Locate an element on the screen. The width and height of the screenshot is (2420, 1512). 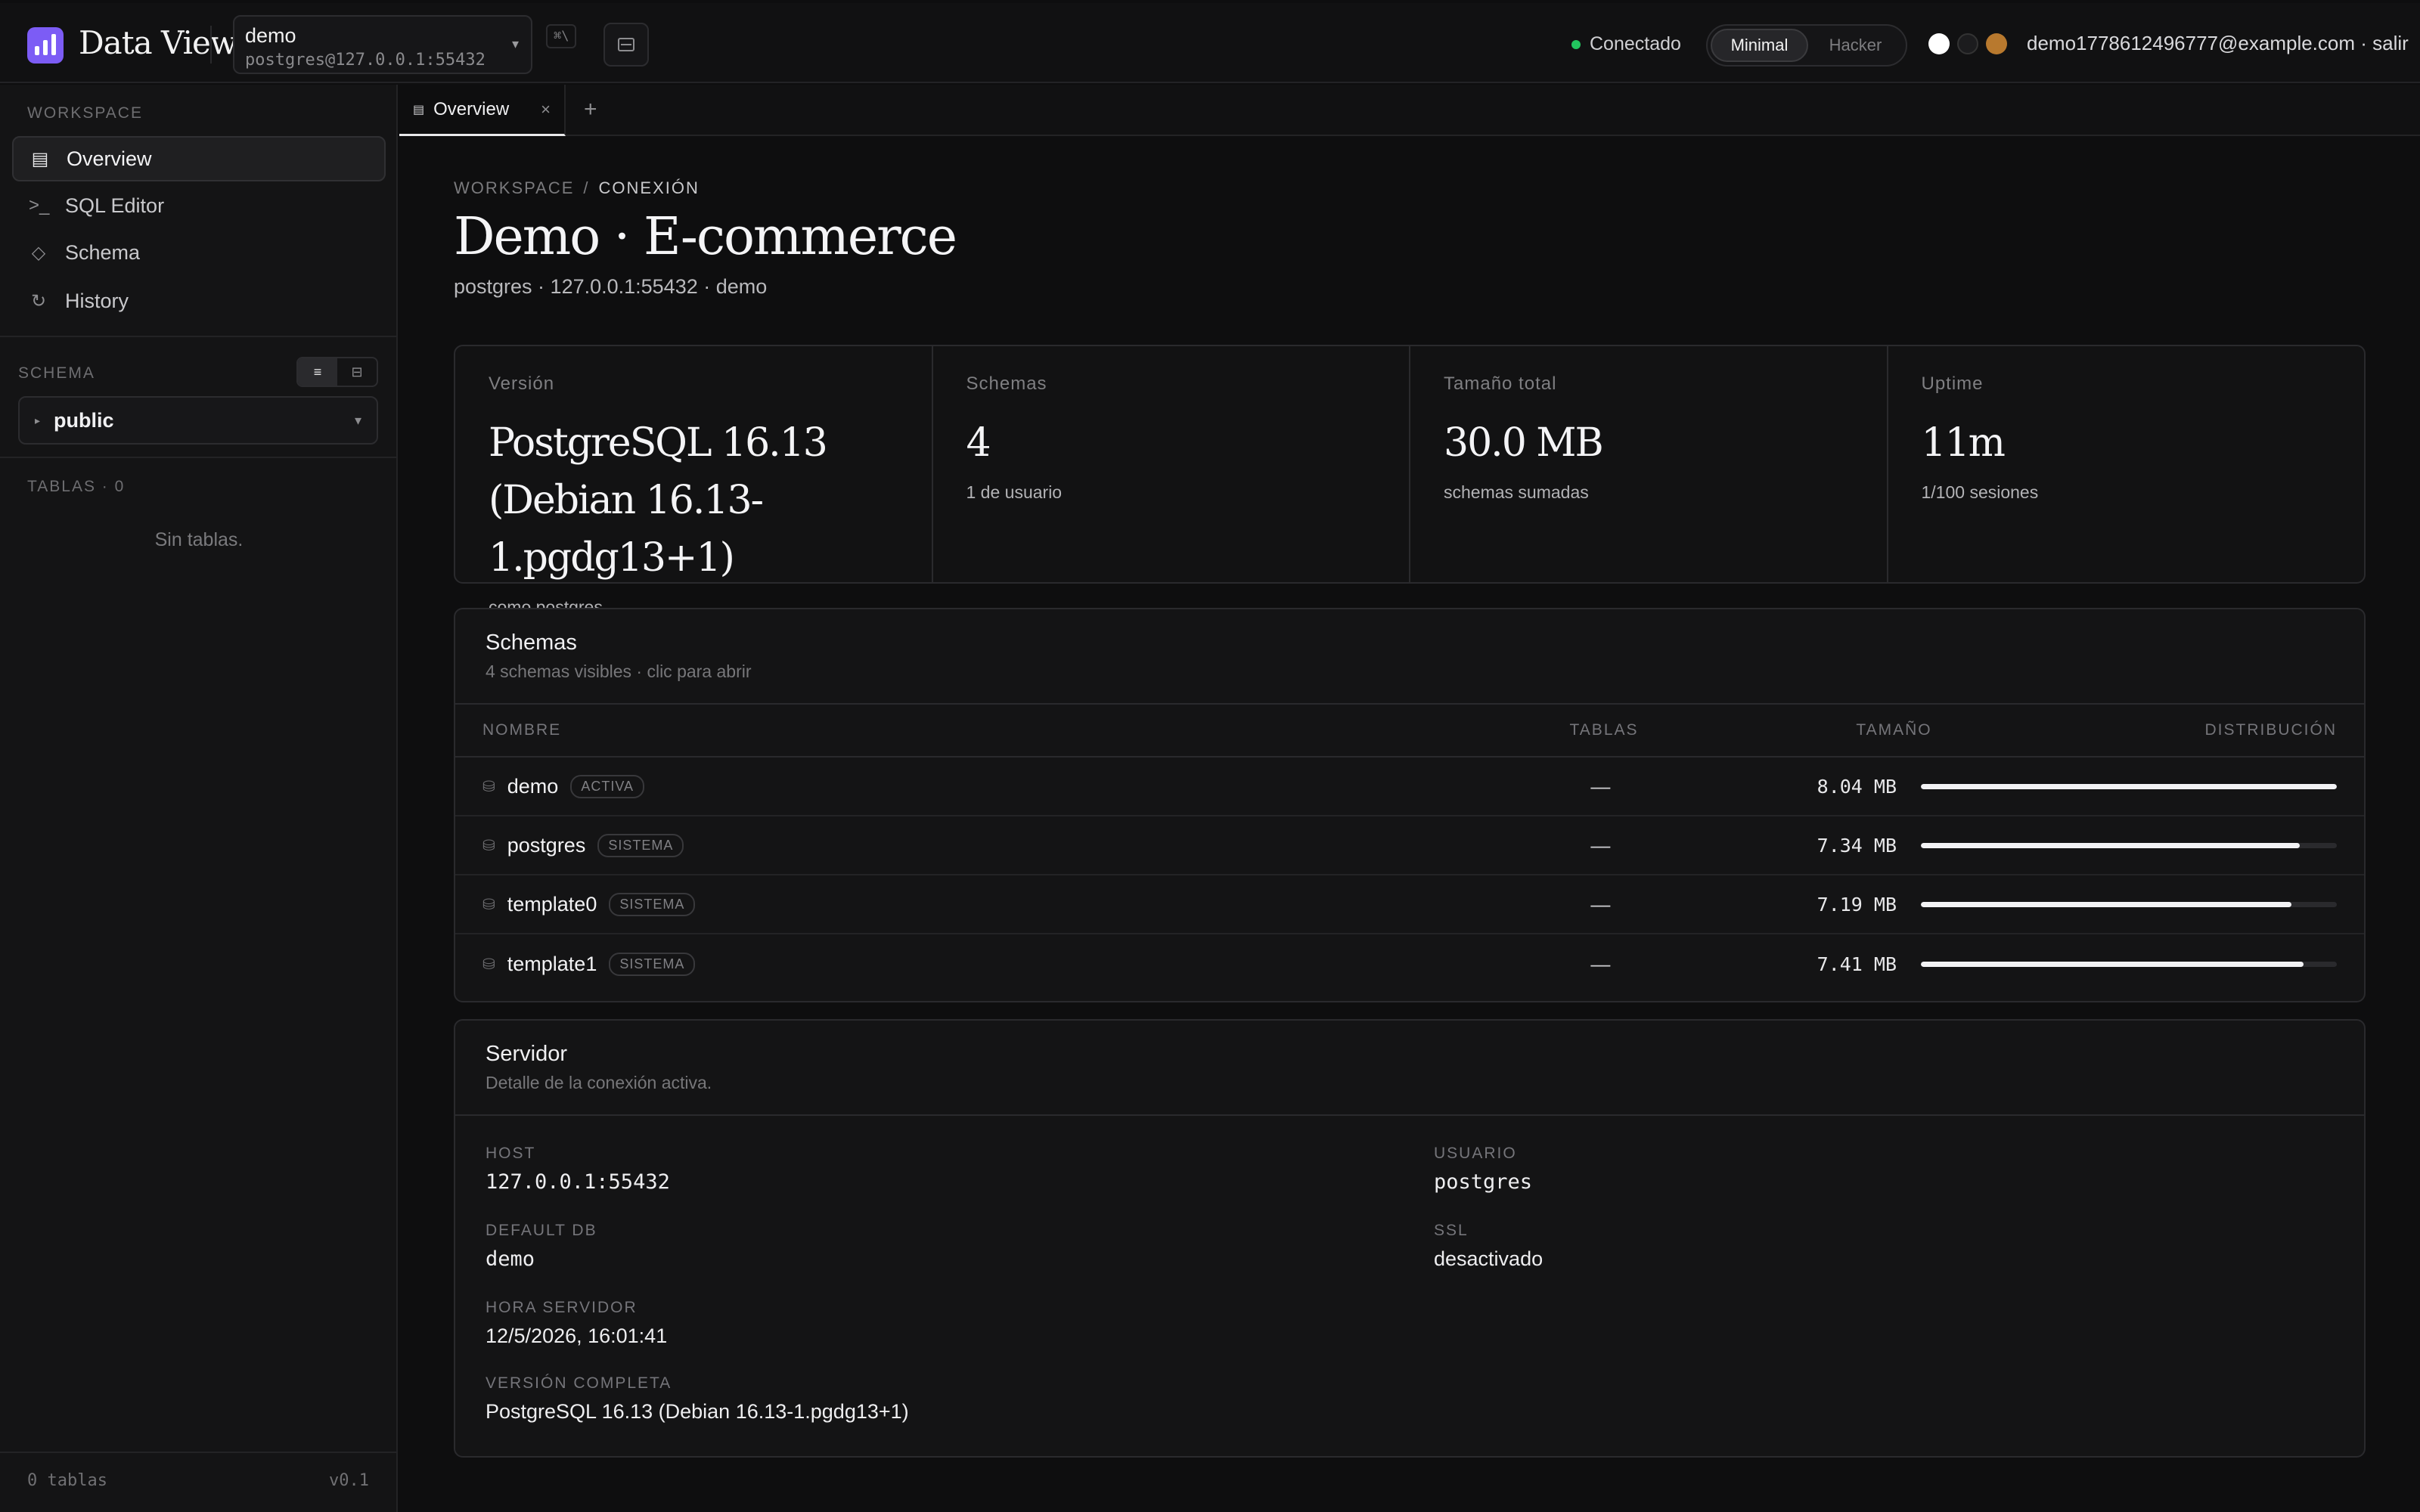
connection-detail: postgres@127.0.0.1:55432 is located at coordinates (365, 60).